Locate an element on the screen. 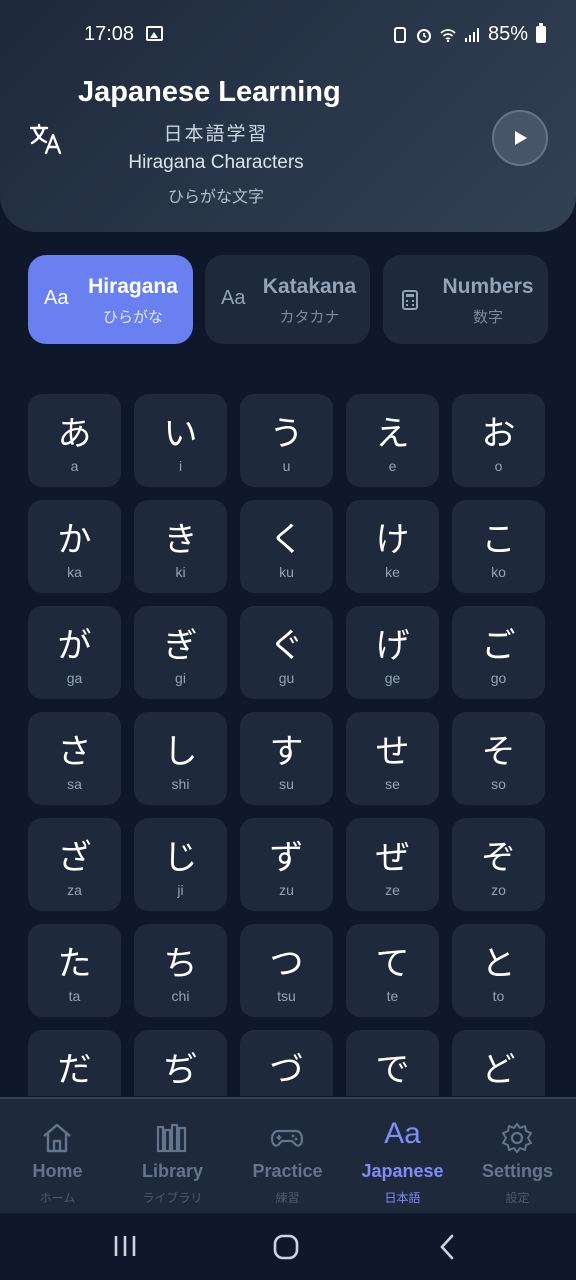 The image size is (576, 1280). home-button-icon is located at coordinates (286, 1247).